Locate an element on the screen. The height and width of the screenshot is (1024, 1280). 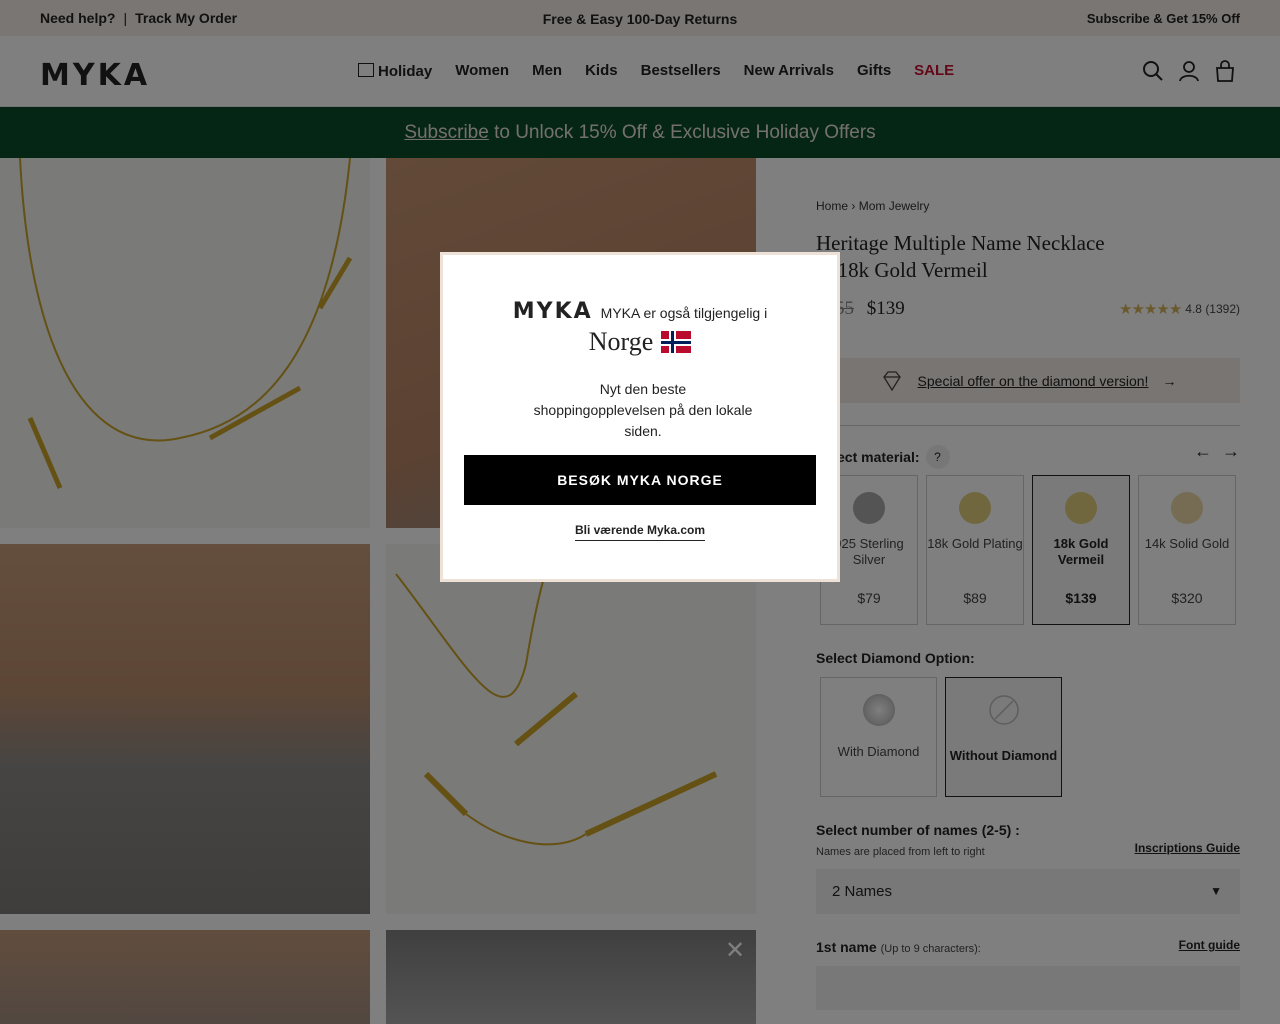
modal-subtitle: MYKA er også tilgjengelig i is located at coordinates (684, 313).